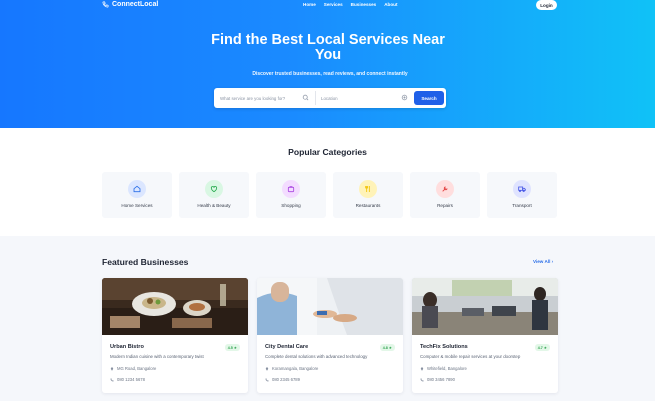  Describe the element at coordinates (445, 205) in the screenshot. I see `category-label: Repairs` at that location.